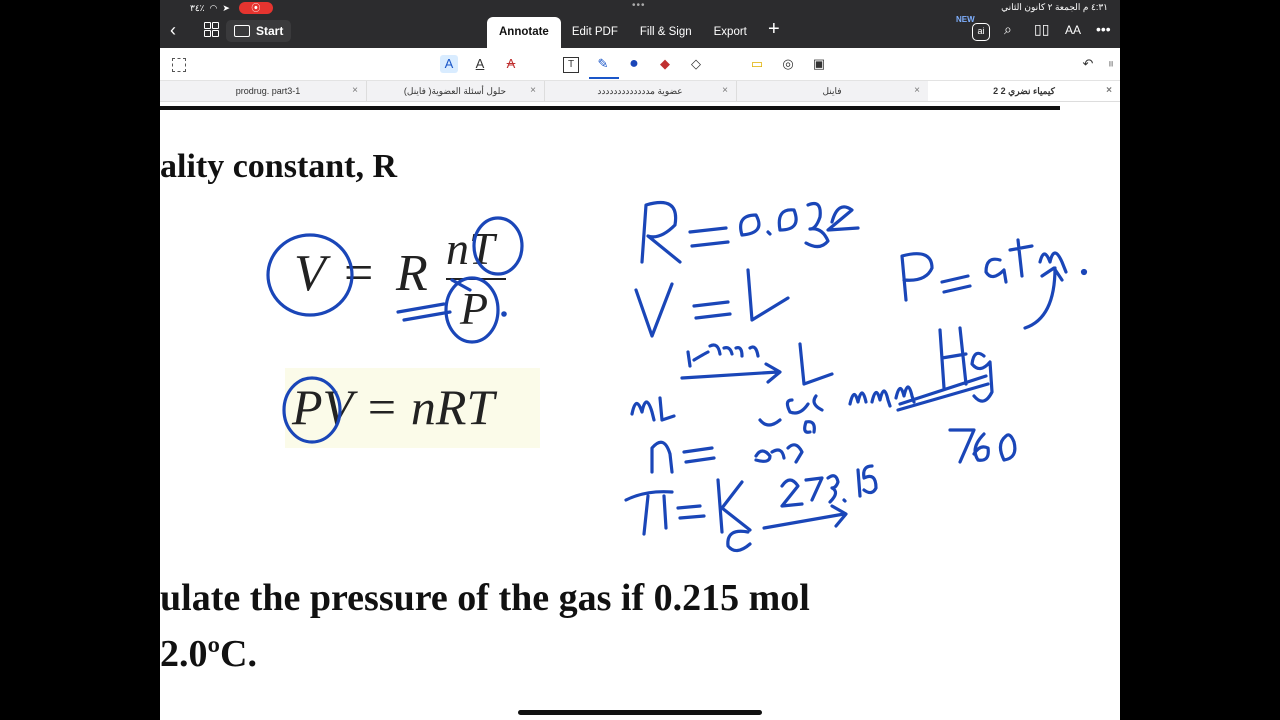 This screenshot has width=1280, height=720. I want to click on ink-C, so click(739, 541).